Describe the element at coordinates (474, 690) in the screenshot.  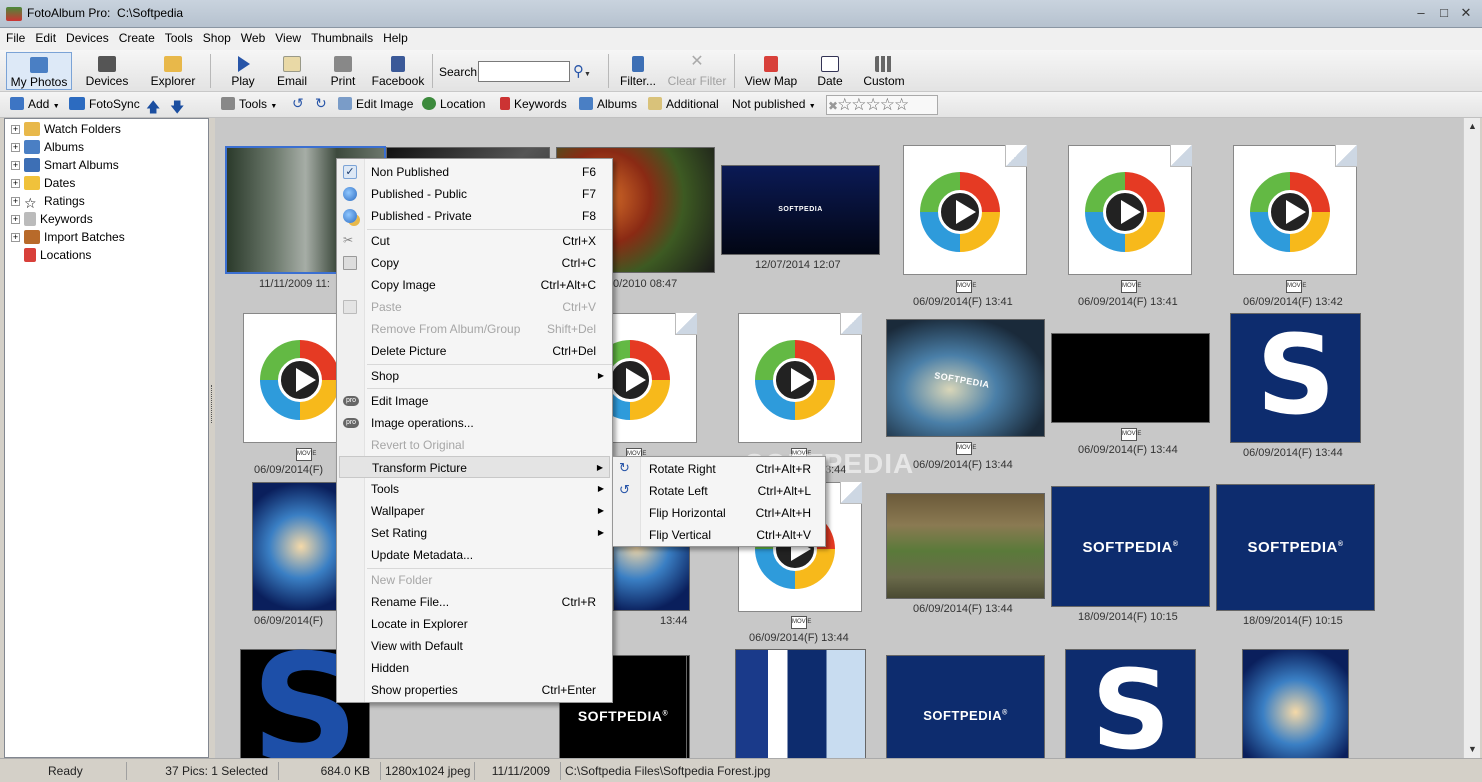
I see `menu-item-show-properties: Show properties Ctrl+Enter` at that location.